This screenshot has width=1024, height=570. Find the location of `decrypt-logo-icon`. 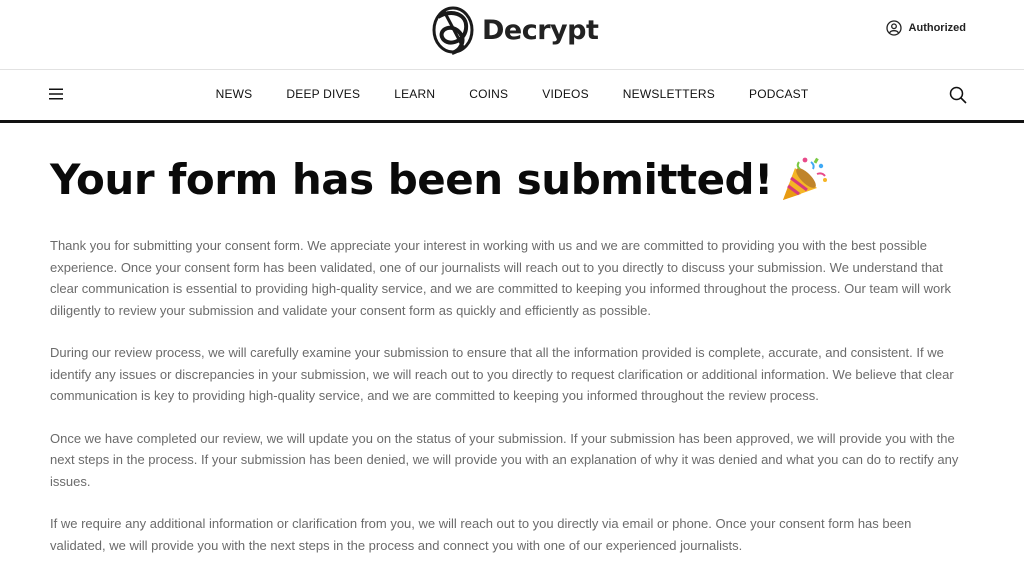

decrypt-logo-icon is located at coordinates (453, 30).